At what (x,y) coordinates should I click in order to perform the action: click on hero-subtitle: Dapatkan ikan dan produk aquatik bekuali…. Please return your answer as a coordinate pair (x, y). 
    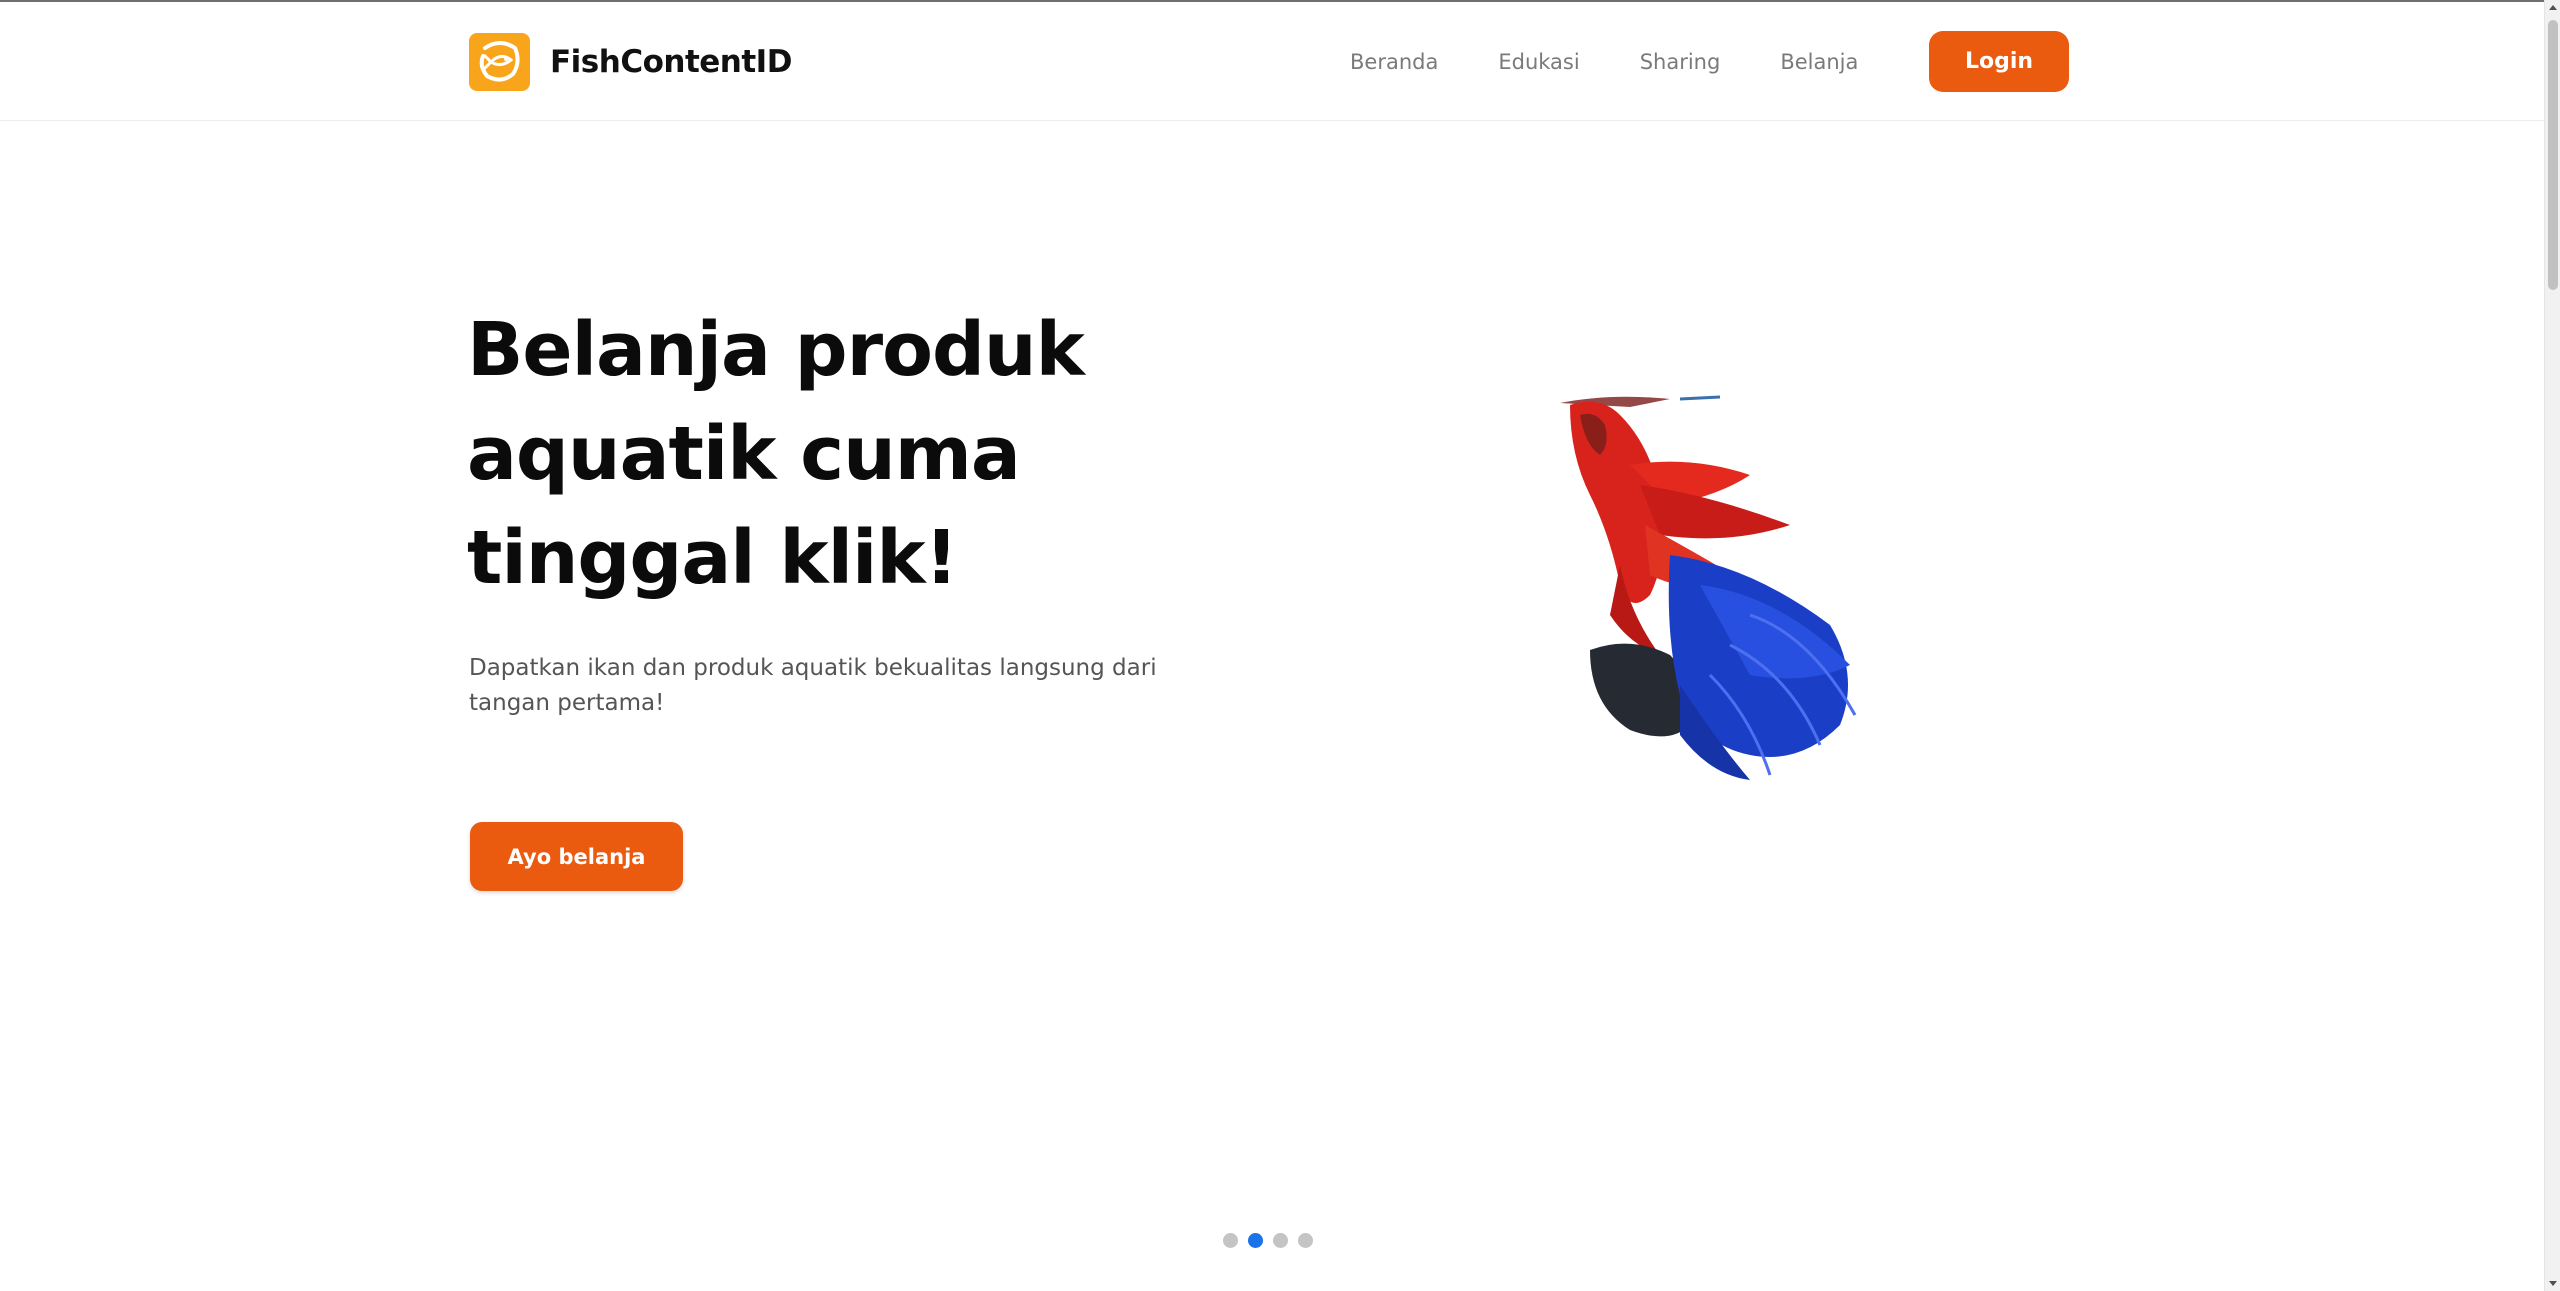
    Looking at the image, I should click on (813, 685).